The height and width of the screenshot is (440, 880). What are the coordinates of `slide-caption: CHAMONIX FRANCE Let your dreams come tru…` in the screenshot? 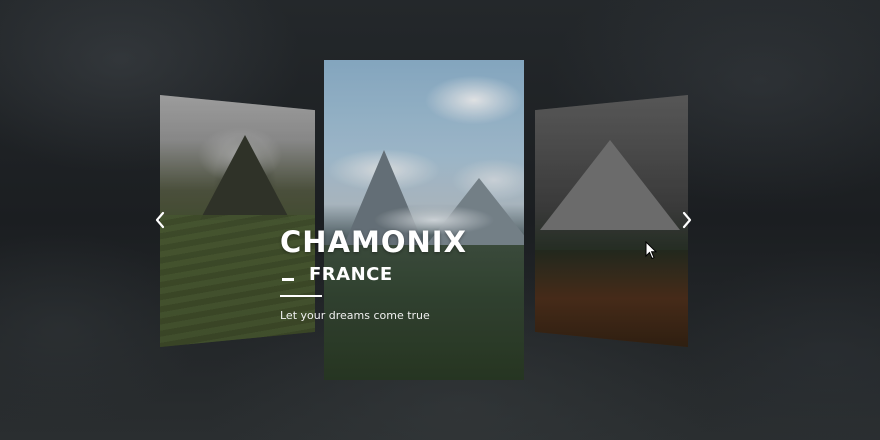 It's located at (410, 273).